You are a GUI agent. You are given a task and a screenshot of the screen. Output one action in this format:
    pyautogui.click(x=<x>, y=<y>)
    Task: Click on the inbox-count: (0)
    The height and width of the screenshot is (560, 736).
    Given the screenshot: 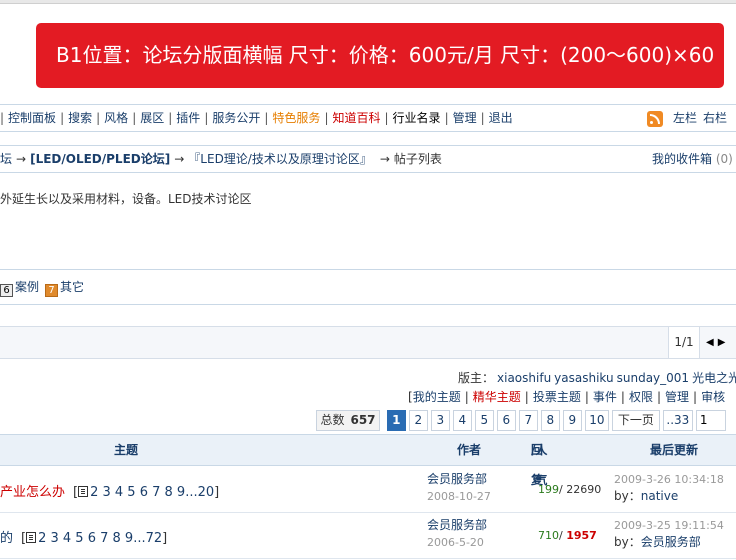 What is the action you would take?
    pyautogui.click(x=724, y=159)
    